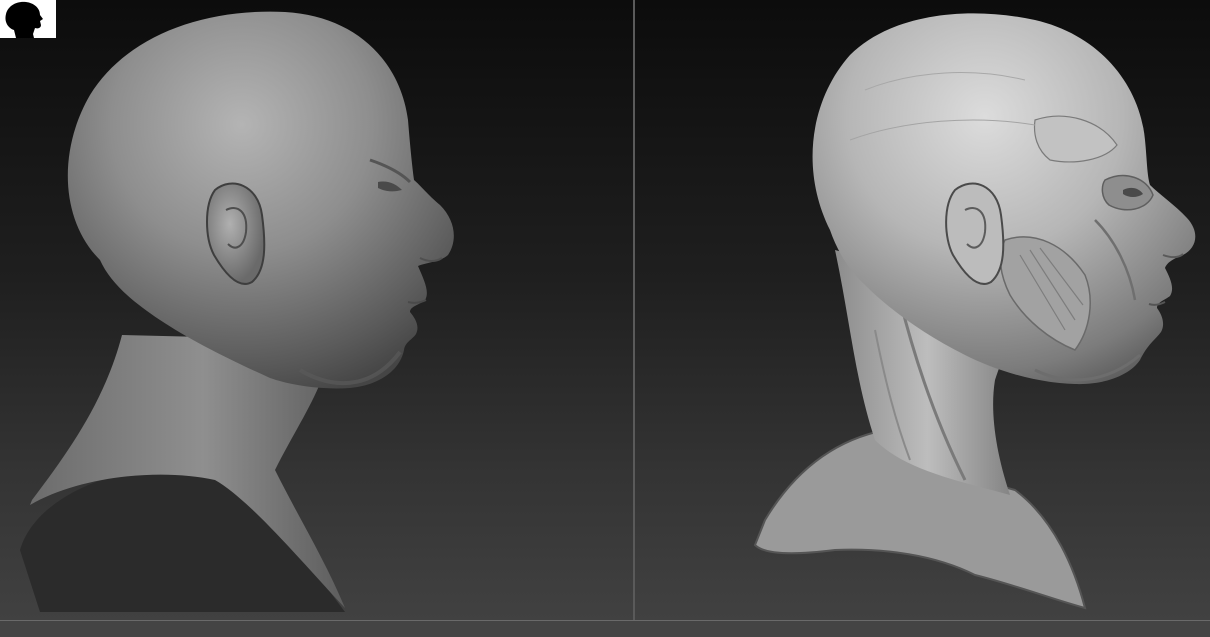  Describe the element at coordinates (24, 19) in the screenshot. I see `head-silhouette-icon` at that location.